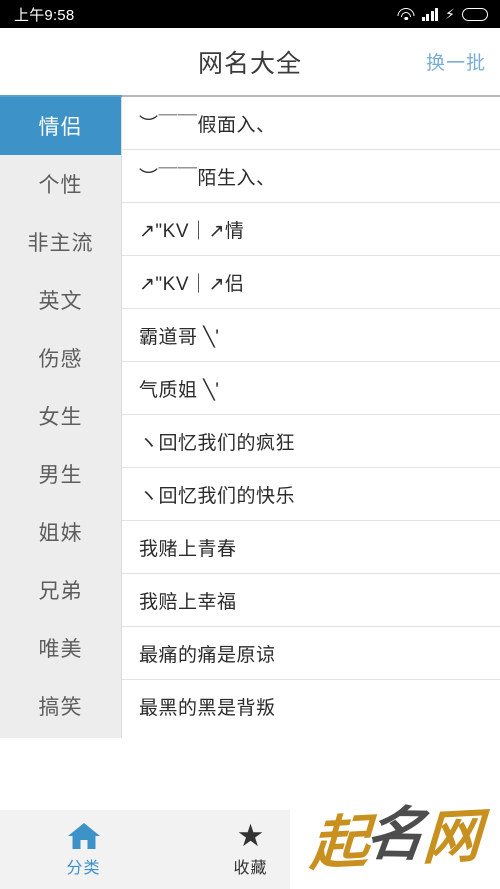 This screenshot has width=500, height=889. What do you see at coordinates (250, 61) in the screenshot?
I see `app-header: 网名大全 换一批` at bounding box center [250, 61].